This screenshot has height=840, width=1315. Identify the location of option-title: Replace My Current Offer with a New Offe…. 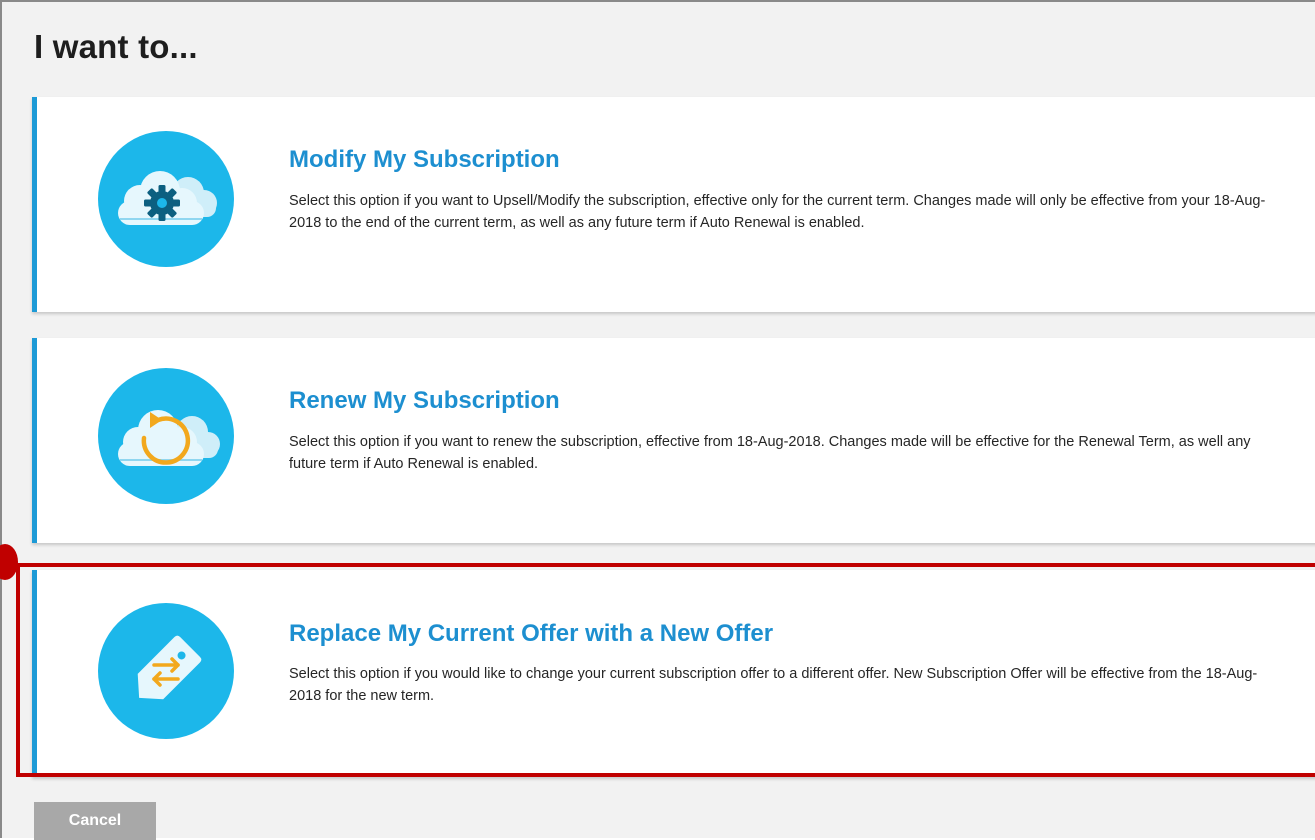
(531, 634).